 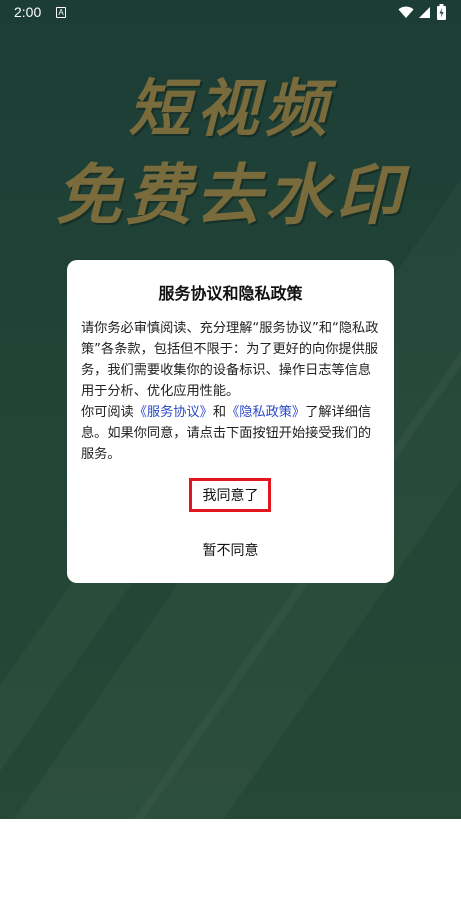 I want to click on privacy-policy-link: 《隐私政策》, so click(x=265, y=412).